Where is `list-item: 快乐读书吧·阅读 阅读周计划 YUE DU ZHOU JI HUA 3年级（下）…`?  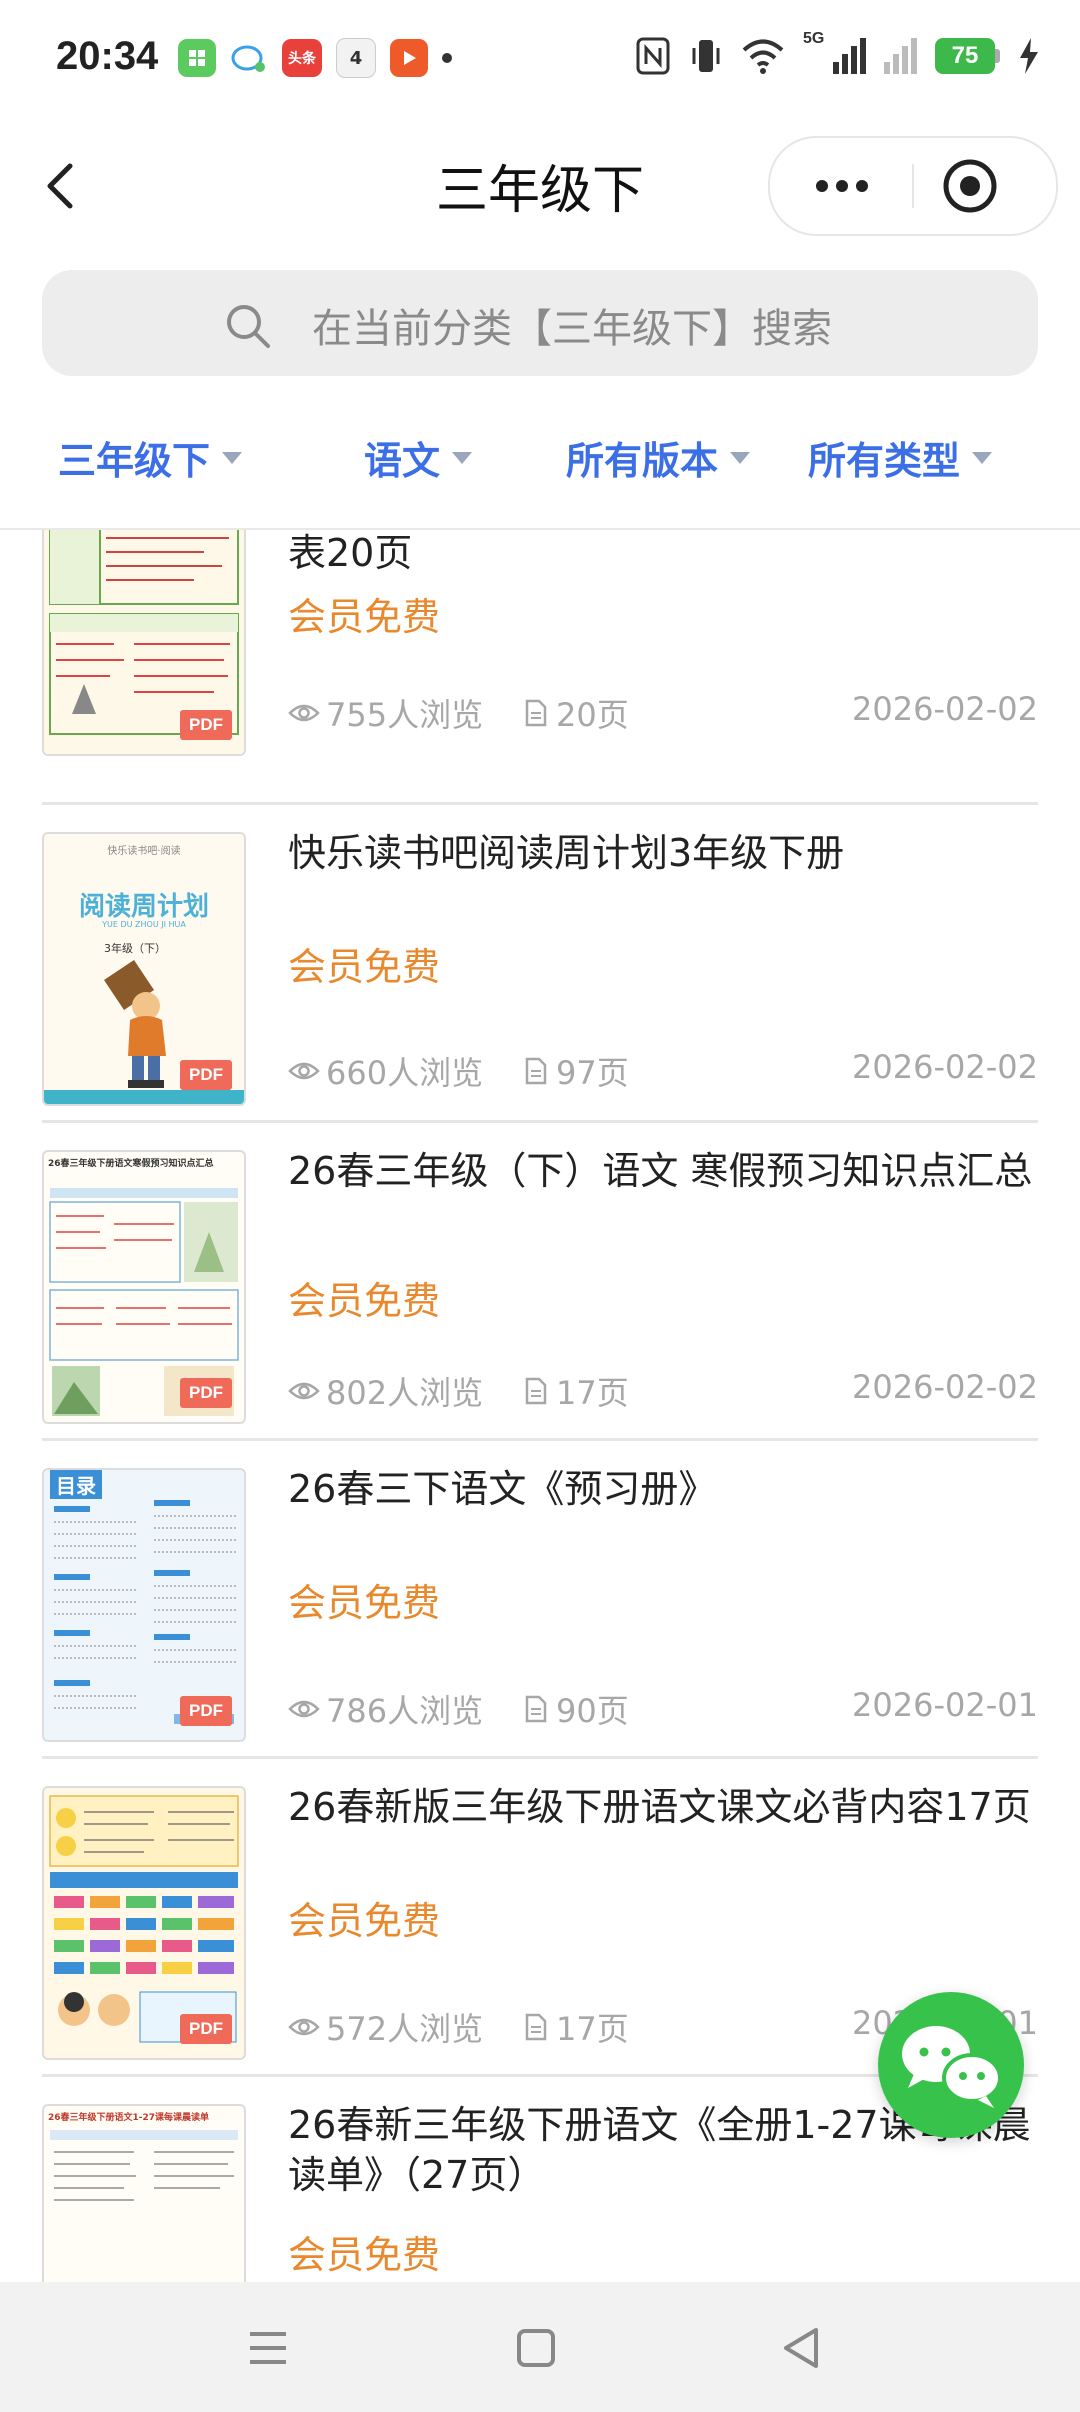
list-item: 快乐读书吧·阅读 阅读周计划 YUE DU ZHOU JI HUA 3年级（下）… is located at coordinates (540, 987).